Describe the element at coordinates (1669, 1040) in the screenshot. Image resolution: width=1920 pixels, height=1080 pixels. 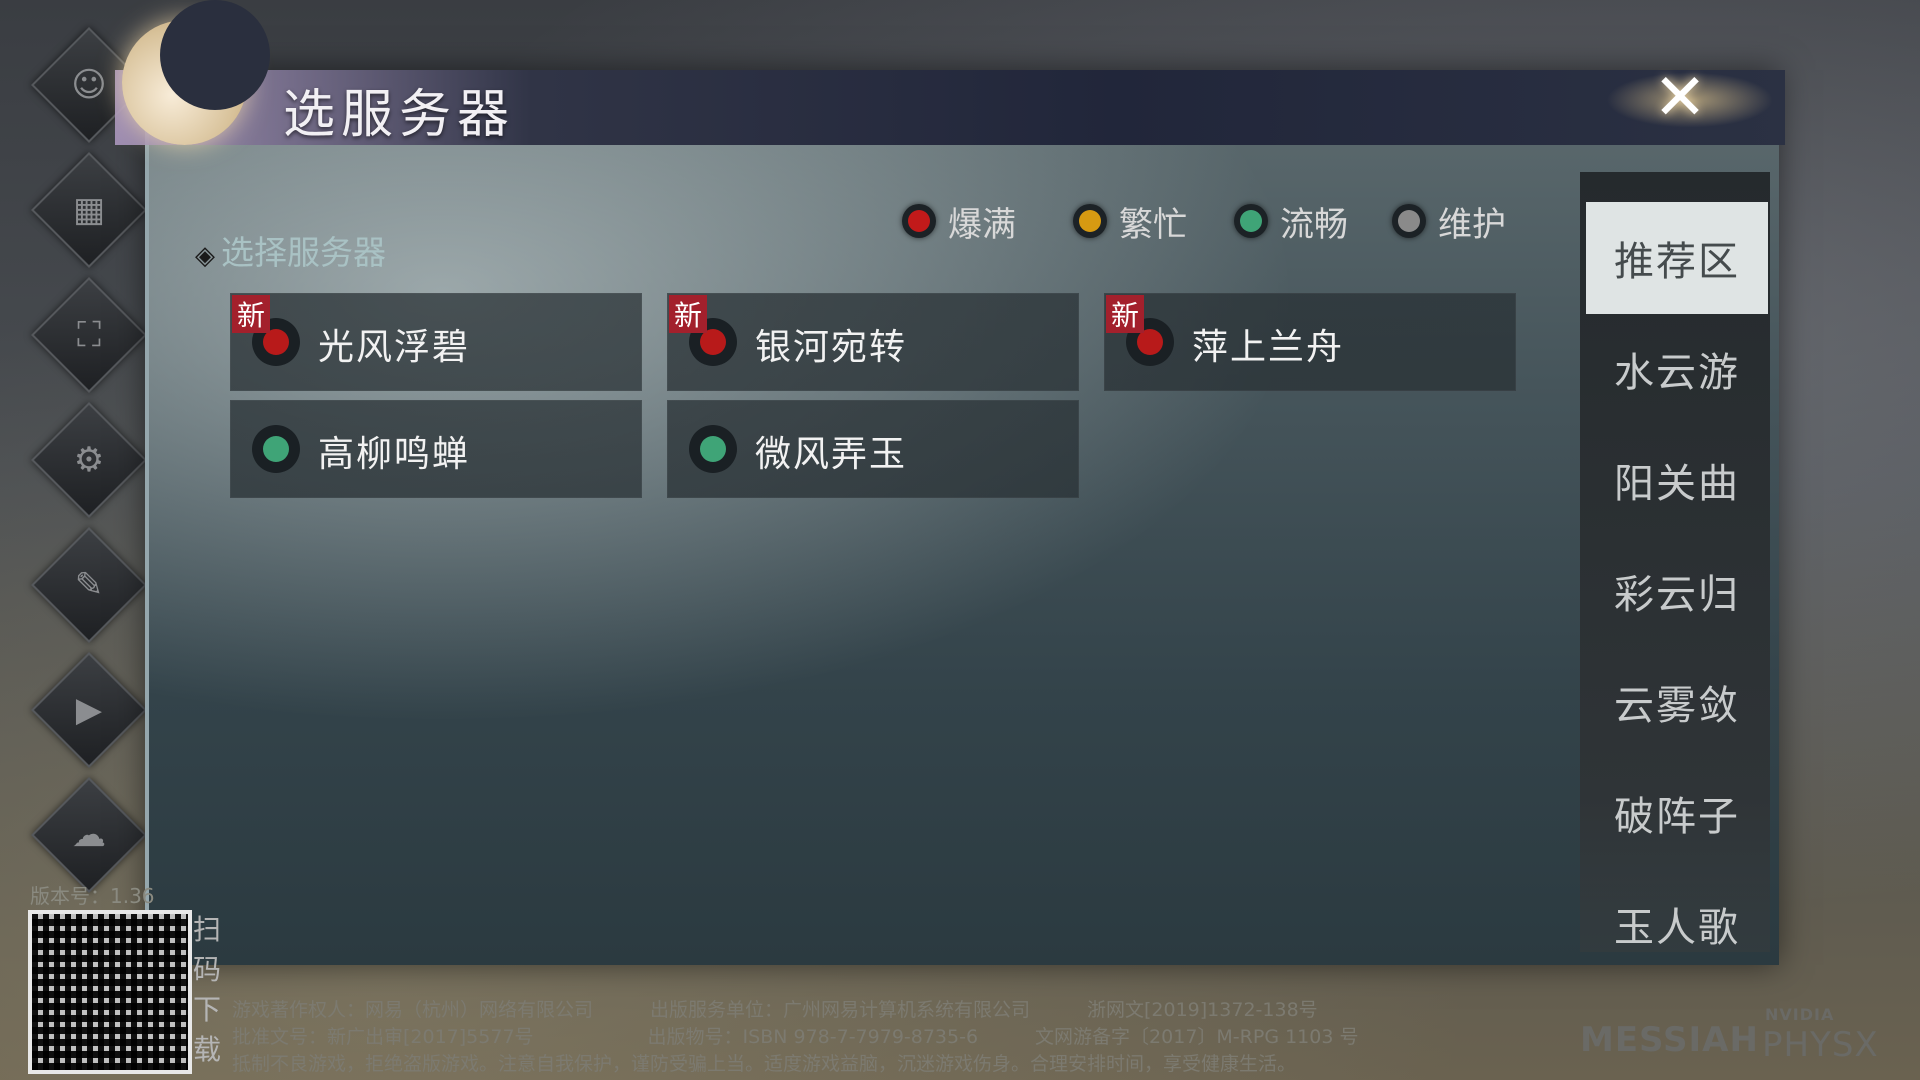
I see `brand-messiah: MESSIAH` at that location.